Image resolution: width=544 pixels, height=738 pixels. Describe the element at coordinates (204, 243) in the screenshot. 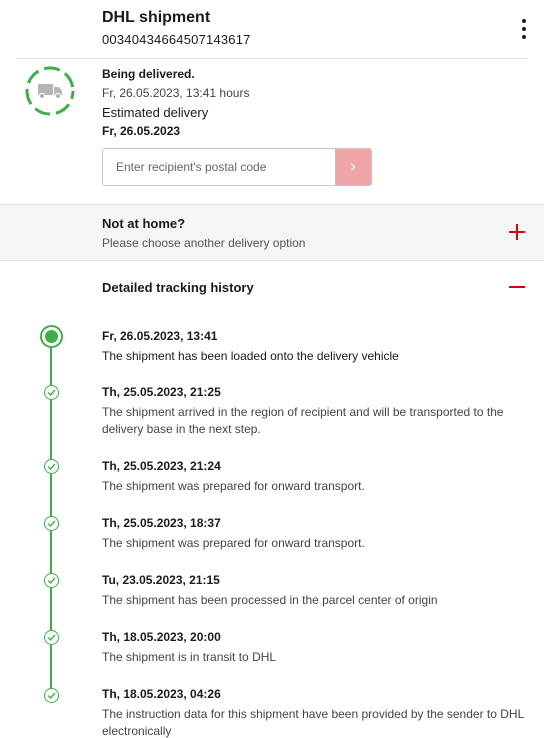

I see `not-at-home-subtitle: Please choose another delivery option` at that location.